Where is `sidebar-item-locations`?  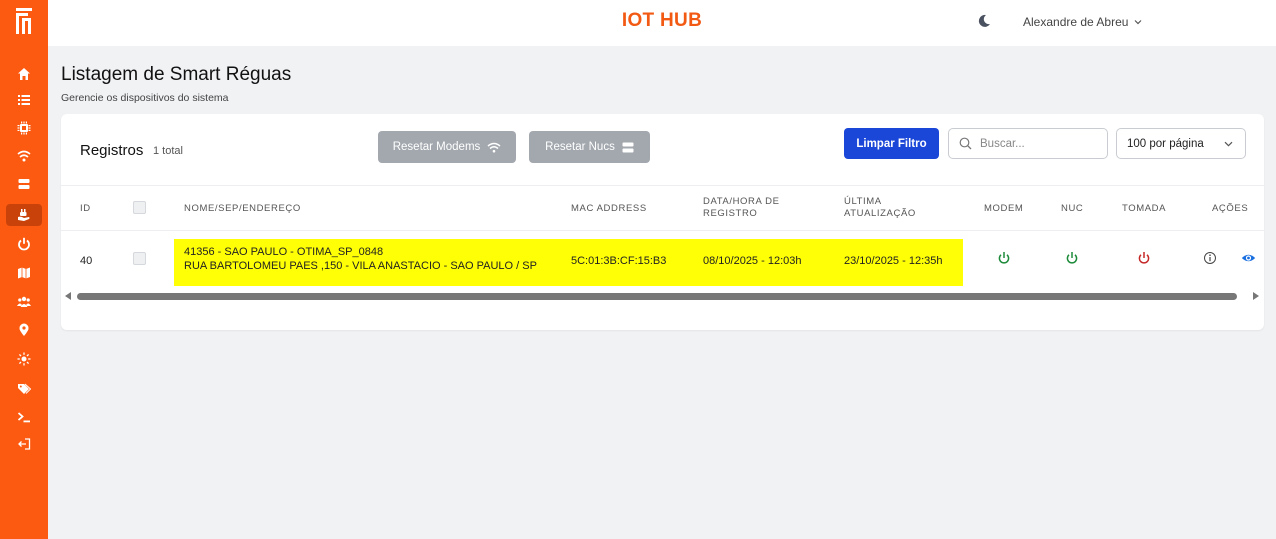
sidebar-item-locations is located at coordinates (24, 330).